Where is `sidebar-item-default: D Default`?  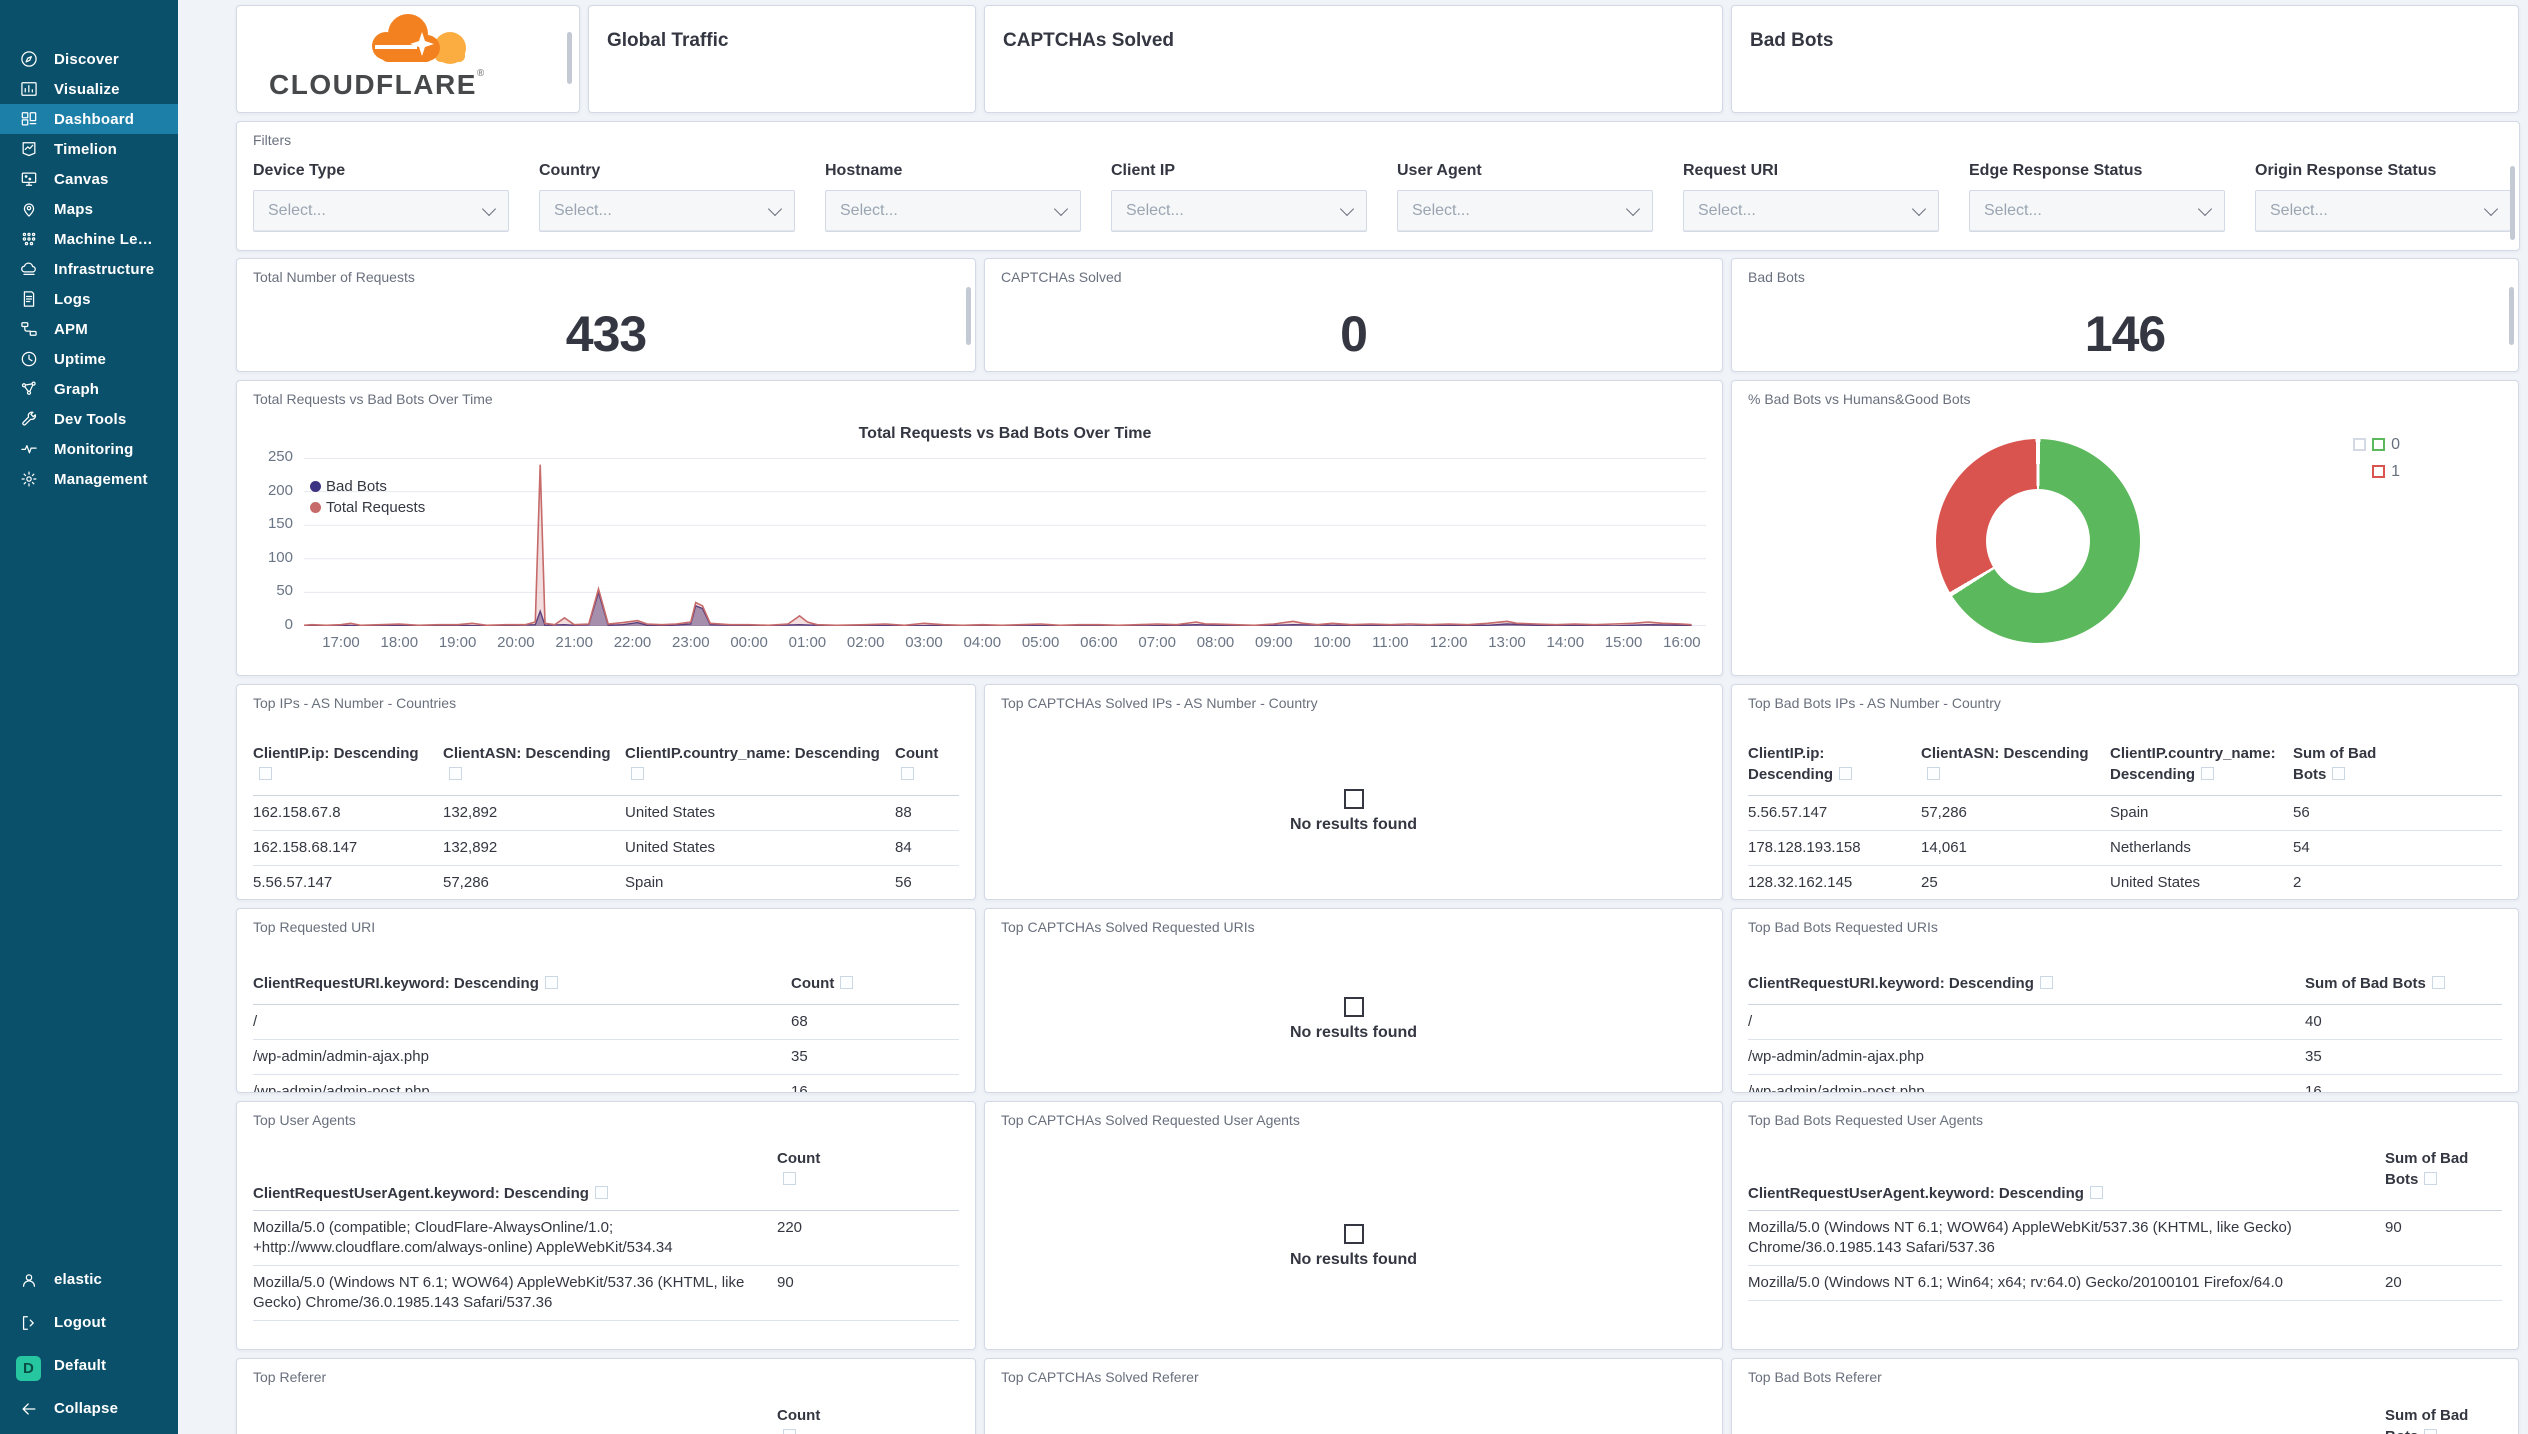
sidebar-item-default: D Default is located at coordinates (89, 1365).